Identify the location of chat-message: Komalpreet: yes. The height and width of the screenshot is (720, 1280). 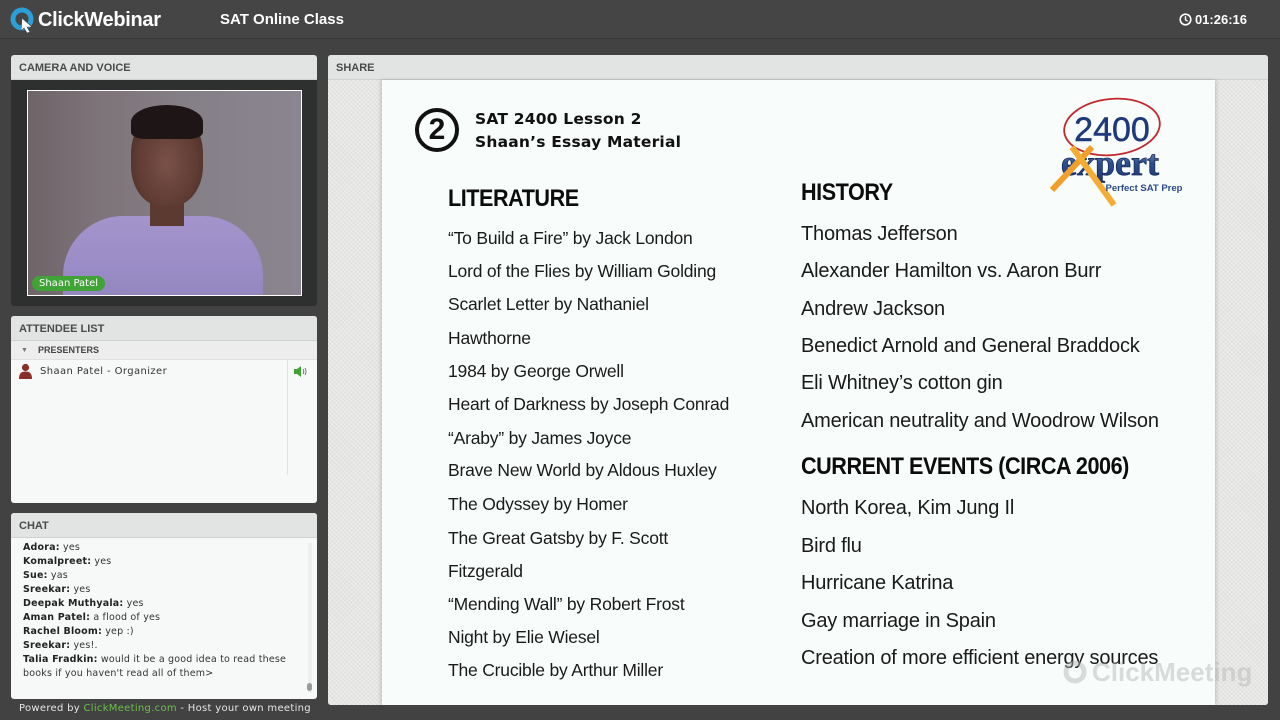
(170, 562).